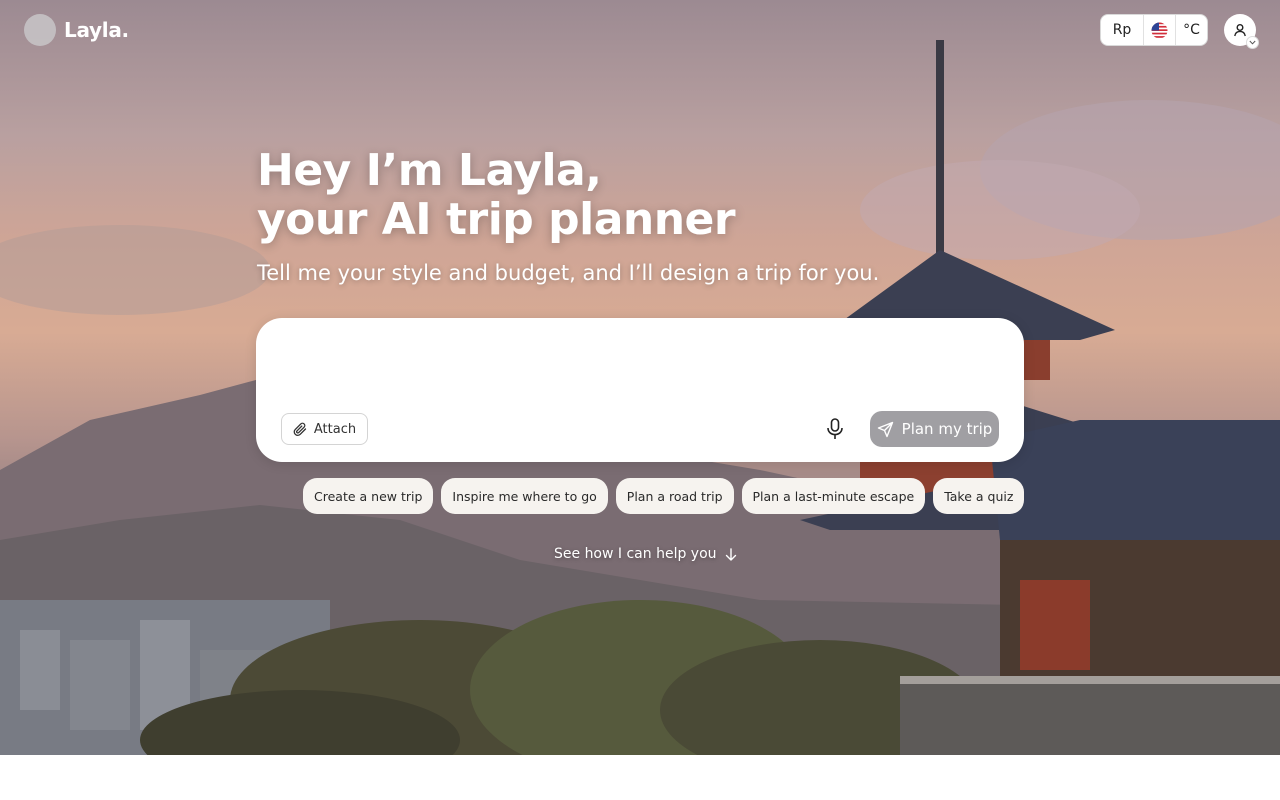  Describe the element at coordinates (1191, 30) in the screenshot. I see `temperature-unit-selector: °C` at that location.